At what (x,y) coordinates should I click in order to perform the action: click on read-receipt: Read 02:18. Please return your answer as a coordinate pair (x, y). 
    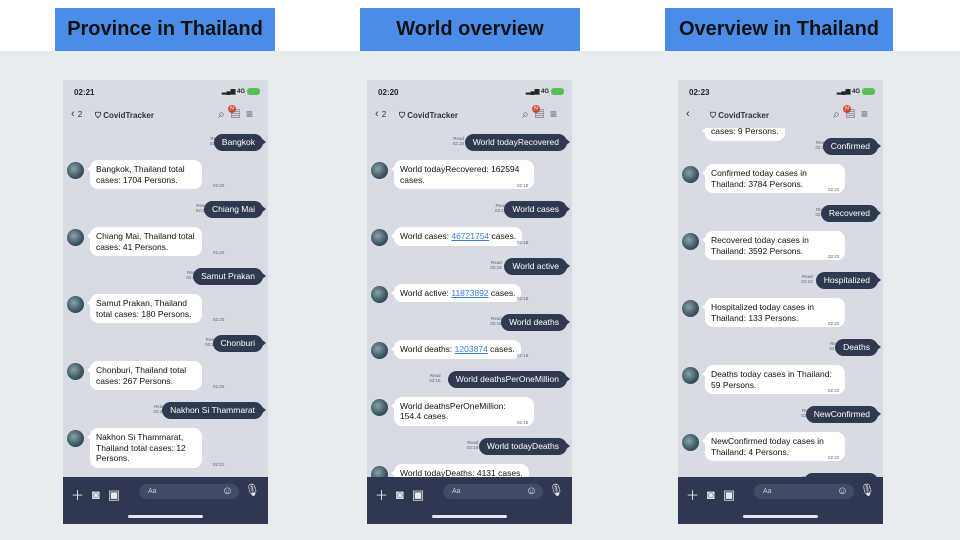
    Looking at the image, I should click on (496, 264).